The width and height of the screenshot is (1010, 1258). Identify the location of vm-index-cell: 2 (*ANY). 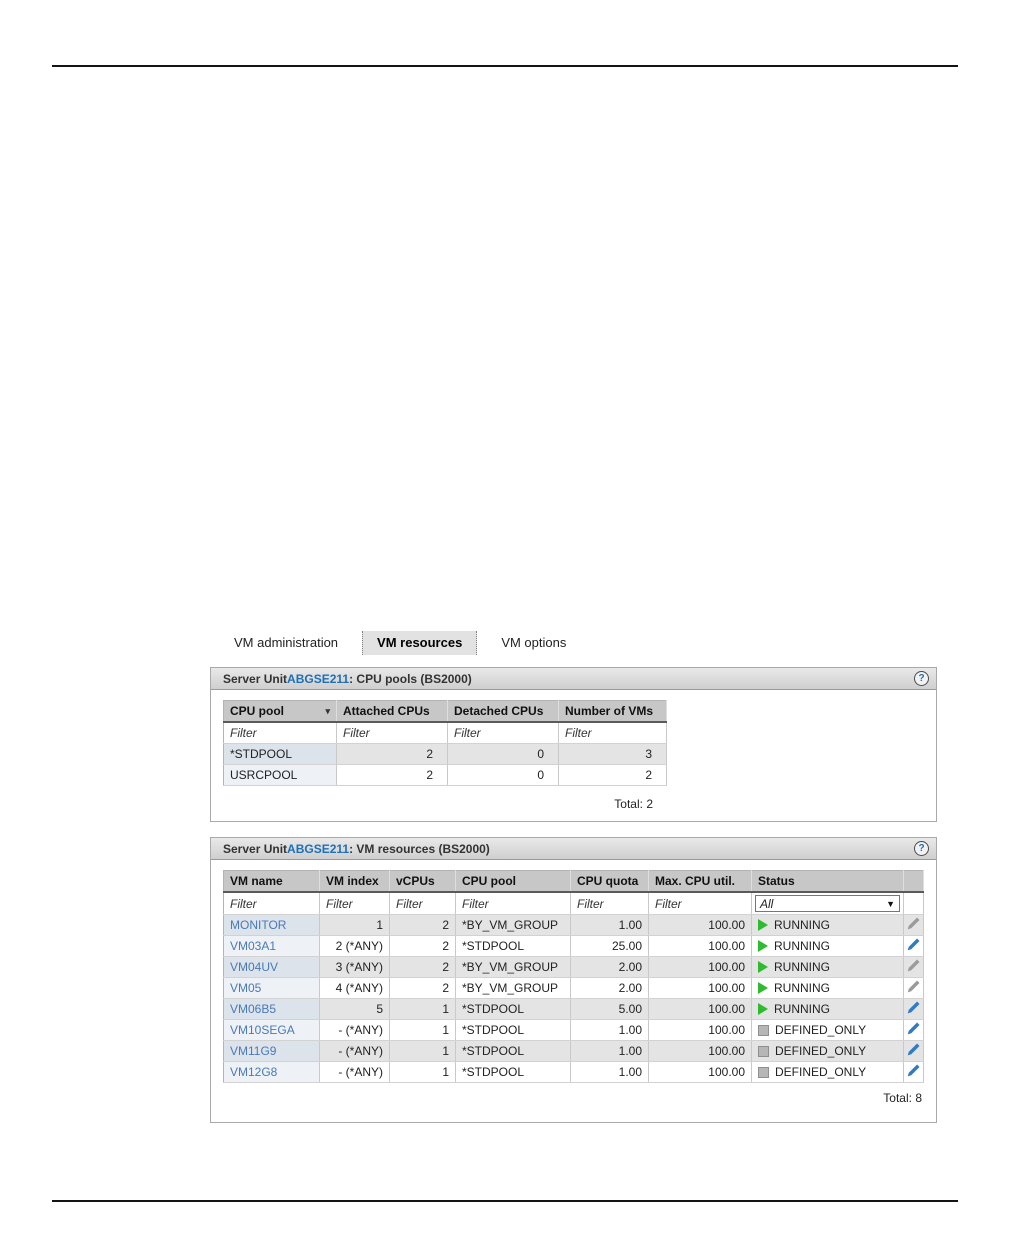
(354, 946).